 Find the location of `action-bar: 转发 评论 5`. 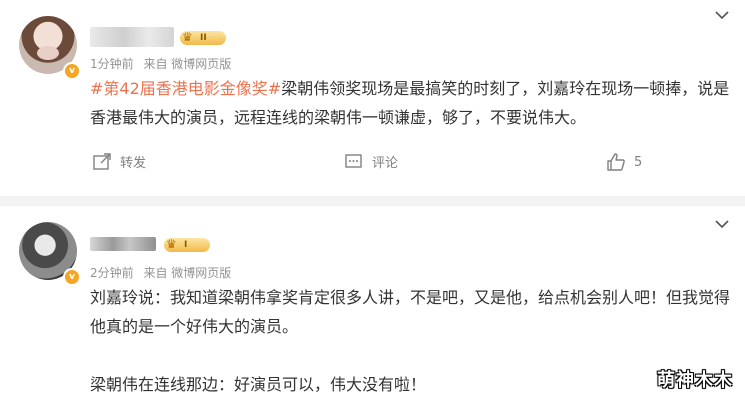

action-bar: 转发 评论 5 is located at coordinates (372, 162).